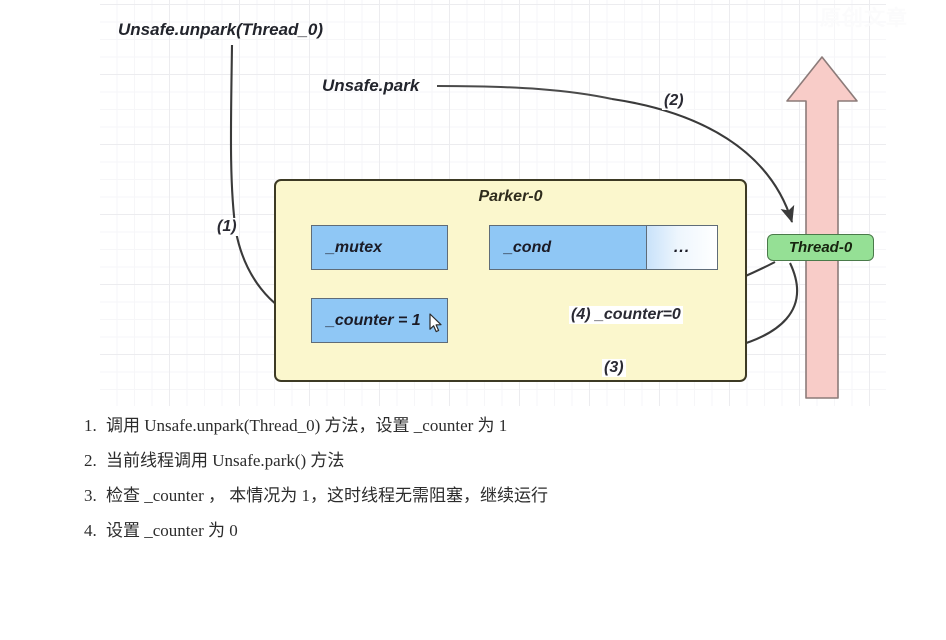 The width and height of the screenshot is (946, 640). Describe the element at coordinates (90, 530) in the screenshot. I see `list-item-number: 4.` at that location.